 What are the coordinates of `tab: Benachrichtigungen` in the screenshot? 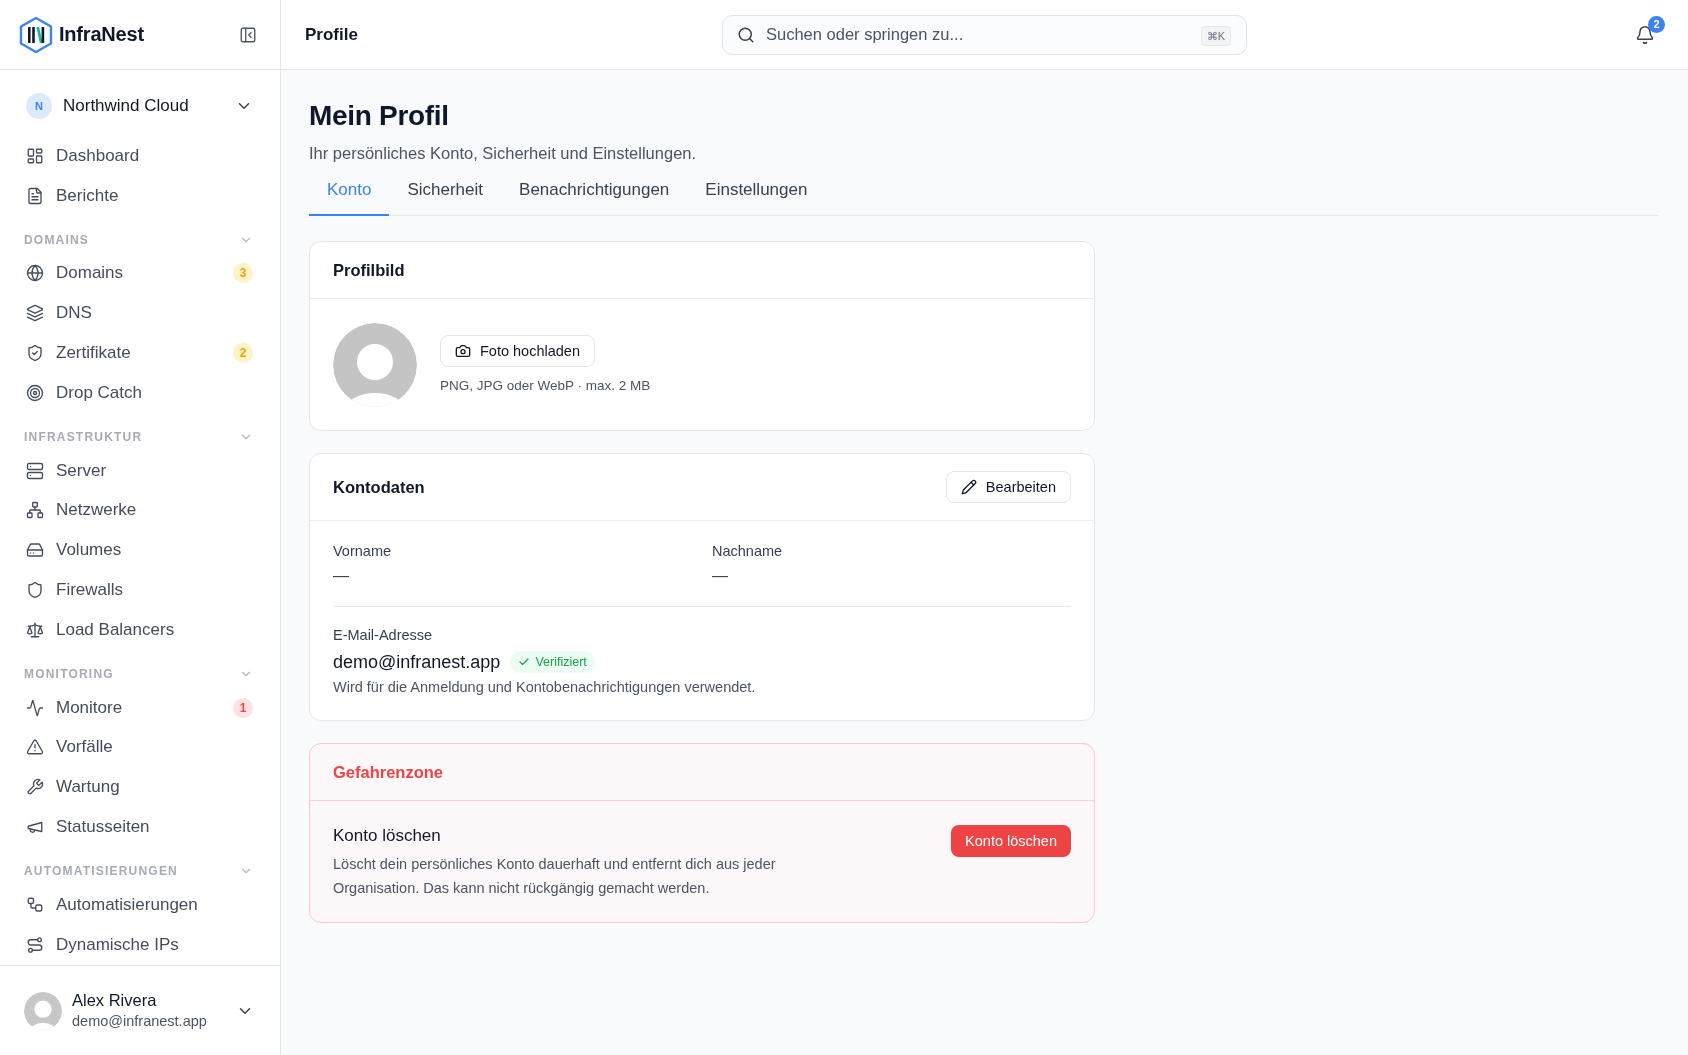 It's located at (594, 194).